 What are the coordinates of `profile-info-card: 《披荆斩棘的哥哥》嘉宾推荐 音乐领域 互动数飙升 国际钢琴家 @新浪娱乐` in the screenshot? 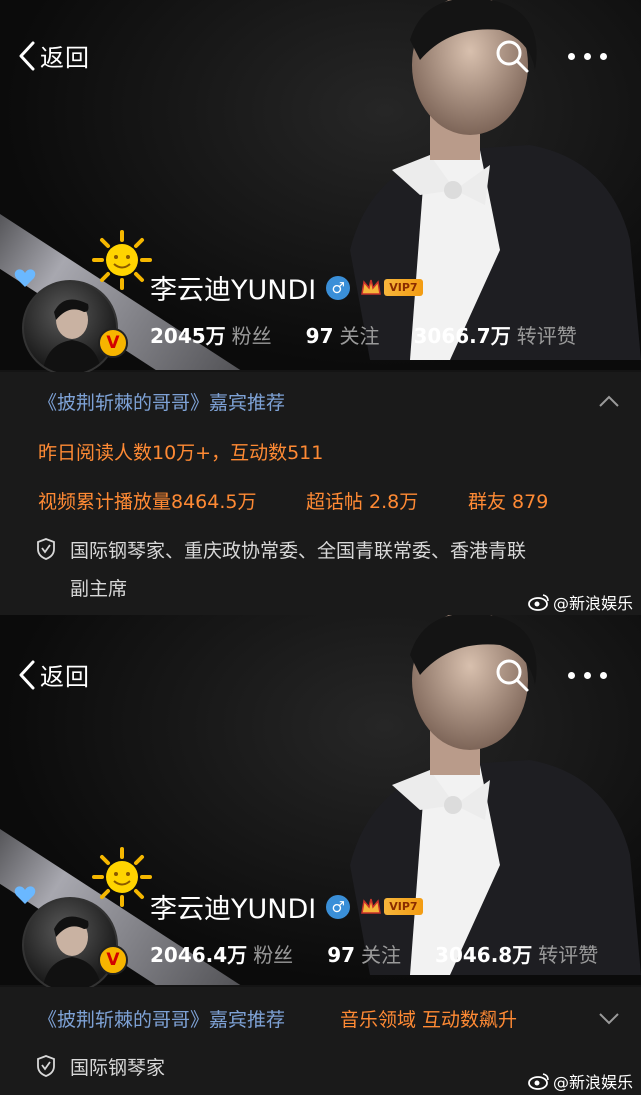 It's located at (320, 1041).